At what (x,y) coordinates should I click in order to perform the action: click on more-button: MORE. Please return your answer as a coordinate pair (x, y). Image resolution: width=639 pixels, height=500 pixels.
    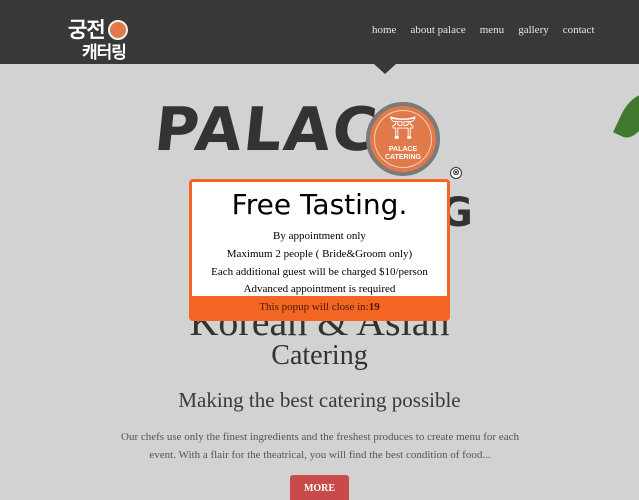
    Looking at the image, I should click on (319, 487).